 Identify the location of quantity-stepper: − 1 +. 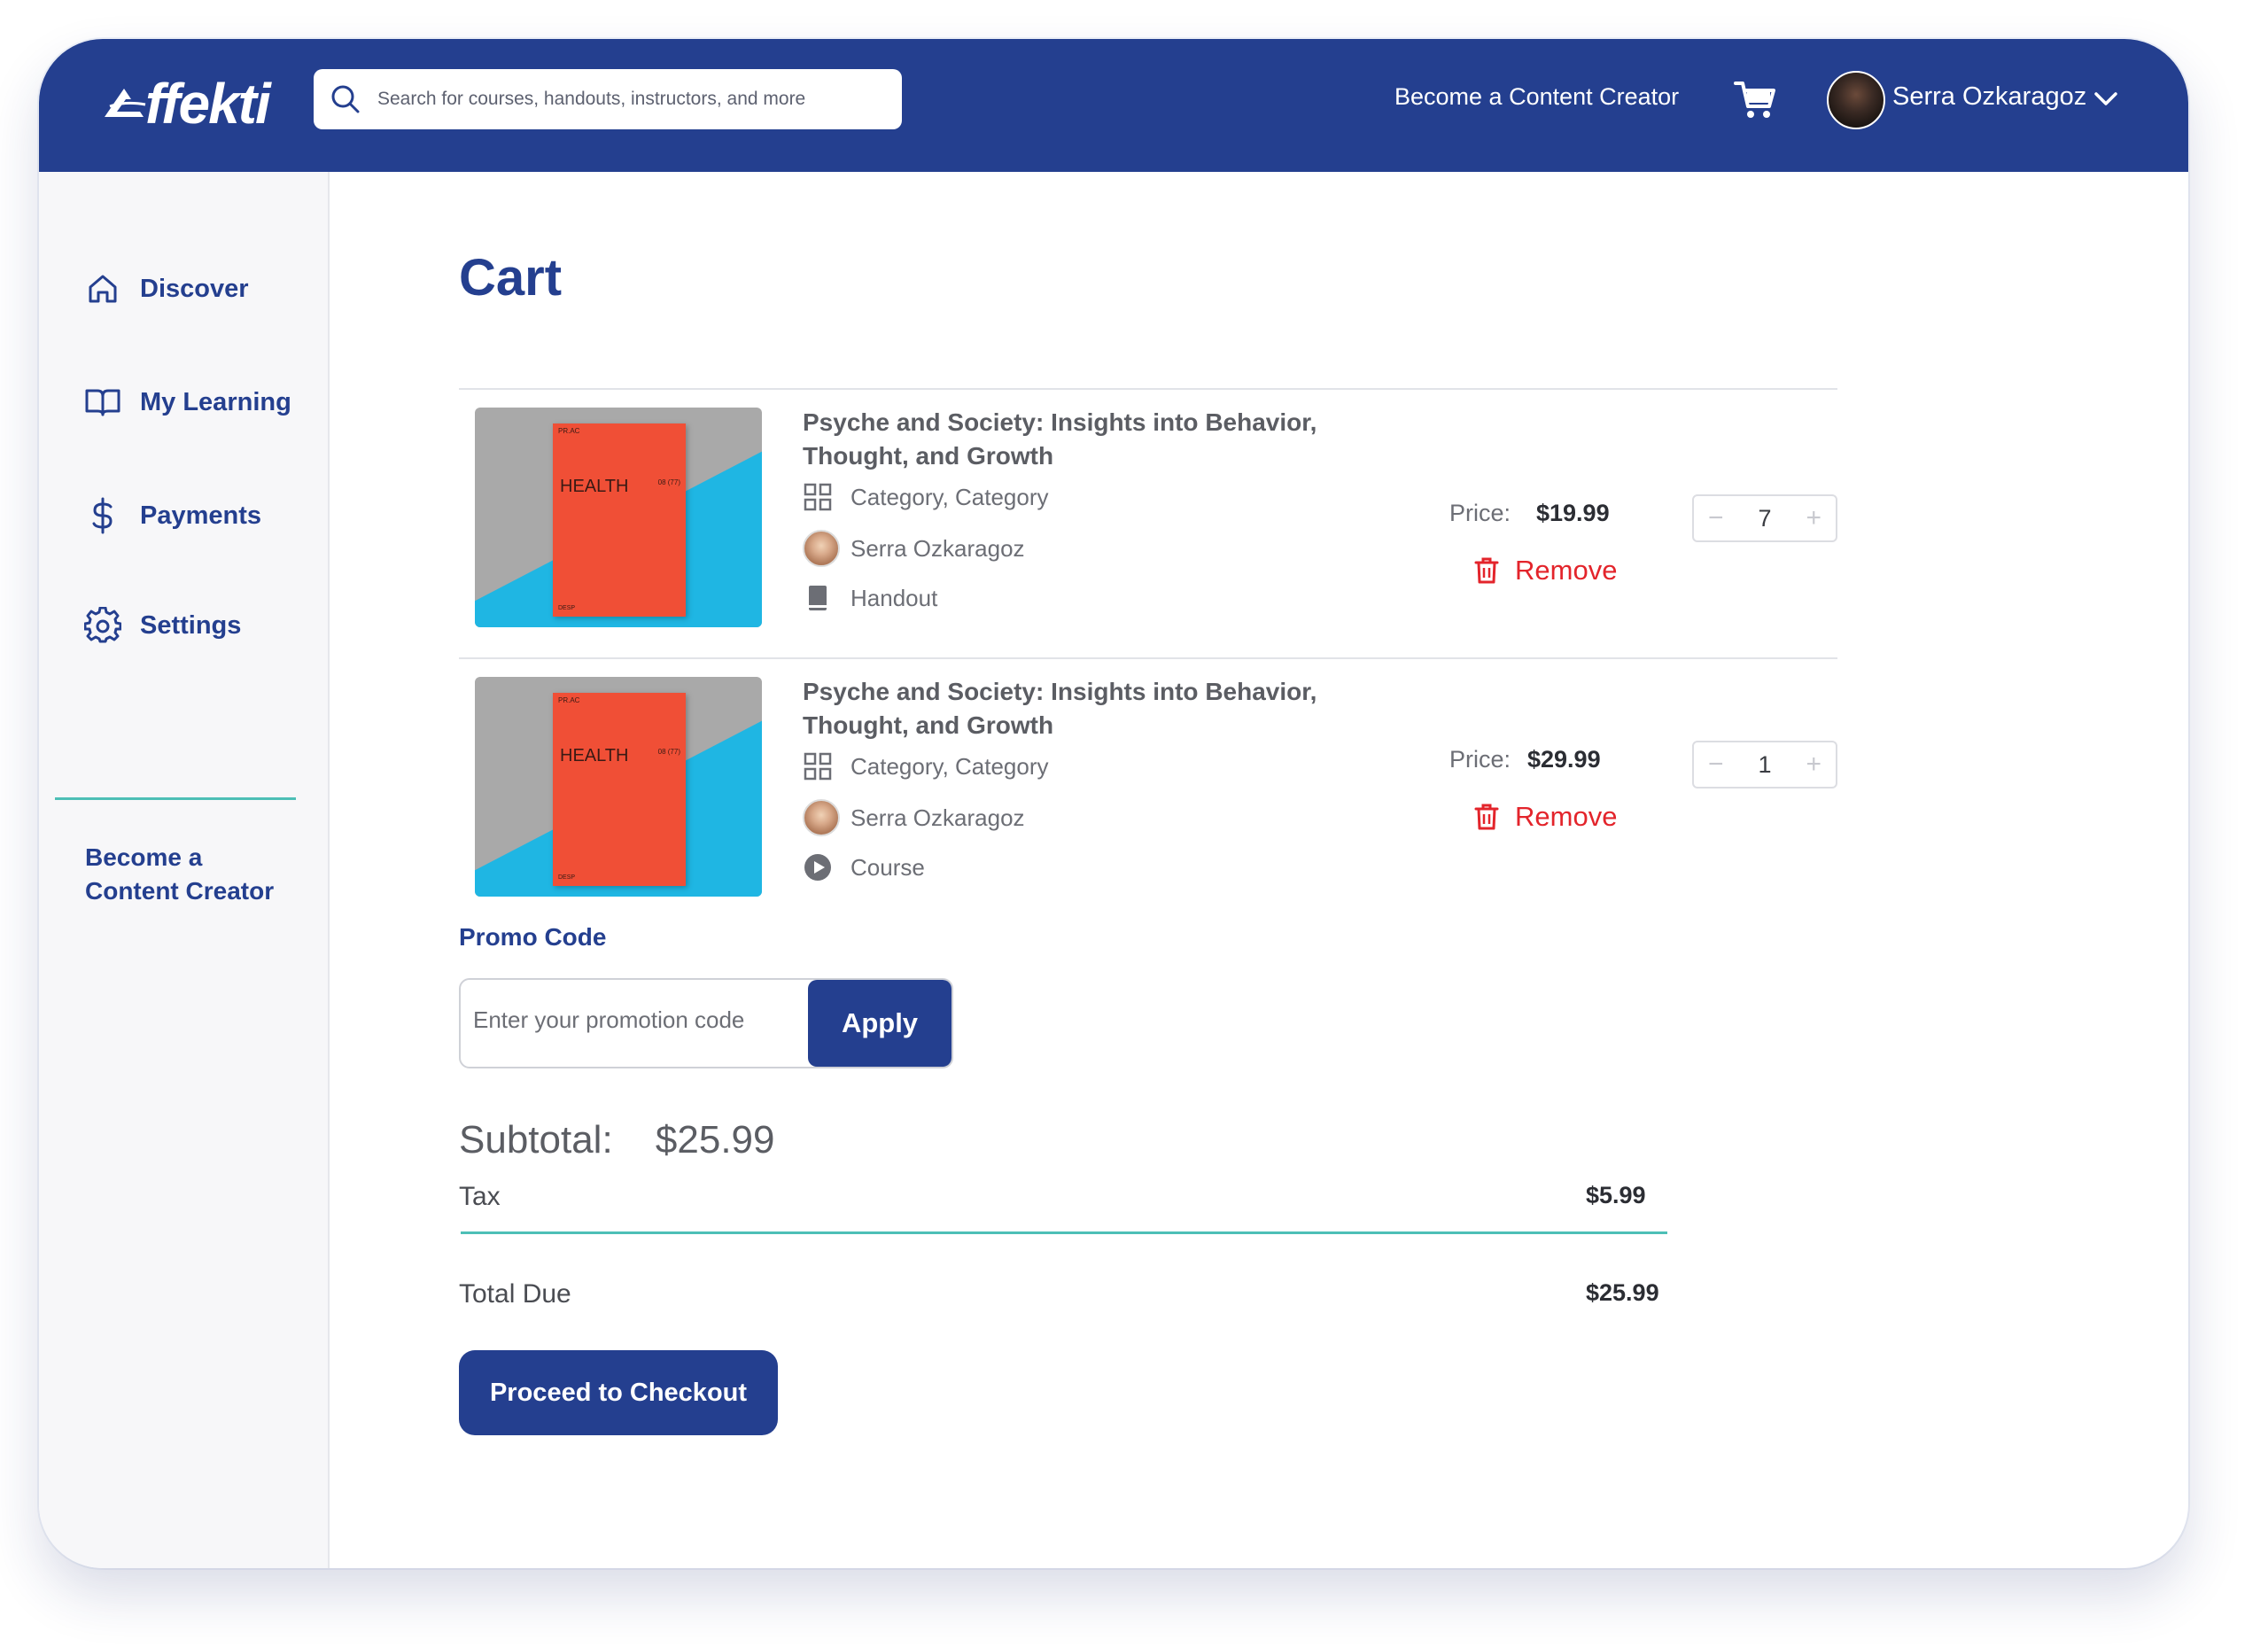
(1764, 765).